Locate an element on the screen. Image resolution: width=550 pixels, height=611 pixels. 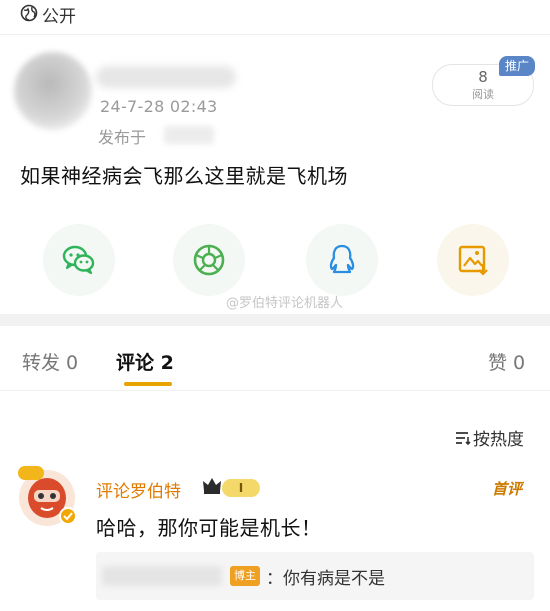
sort-button: 按热度 is located at coordinates (489, 437).